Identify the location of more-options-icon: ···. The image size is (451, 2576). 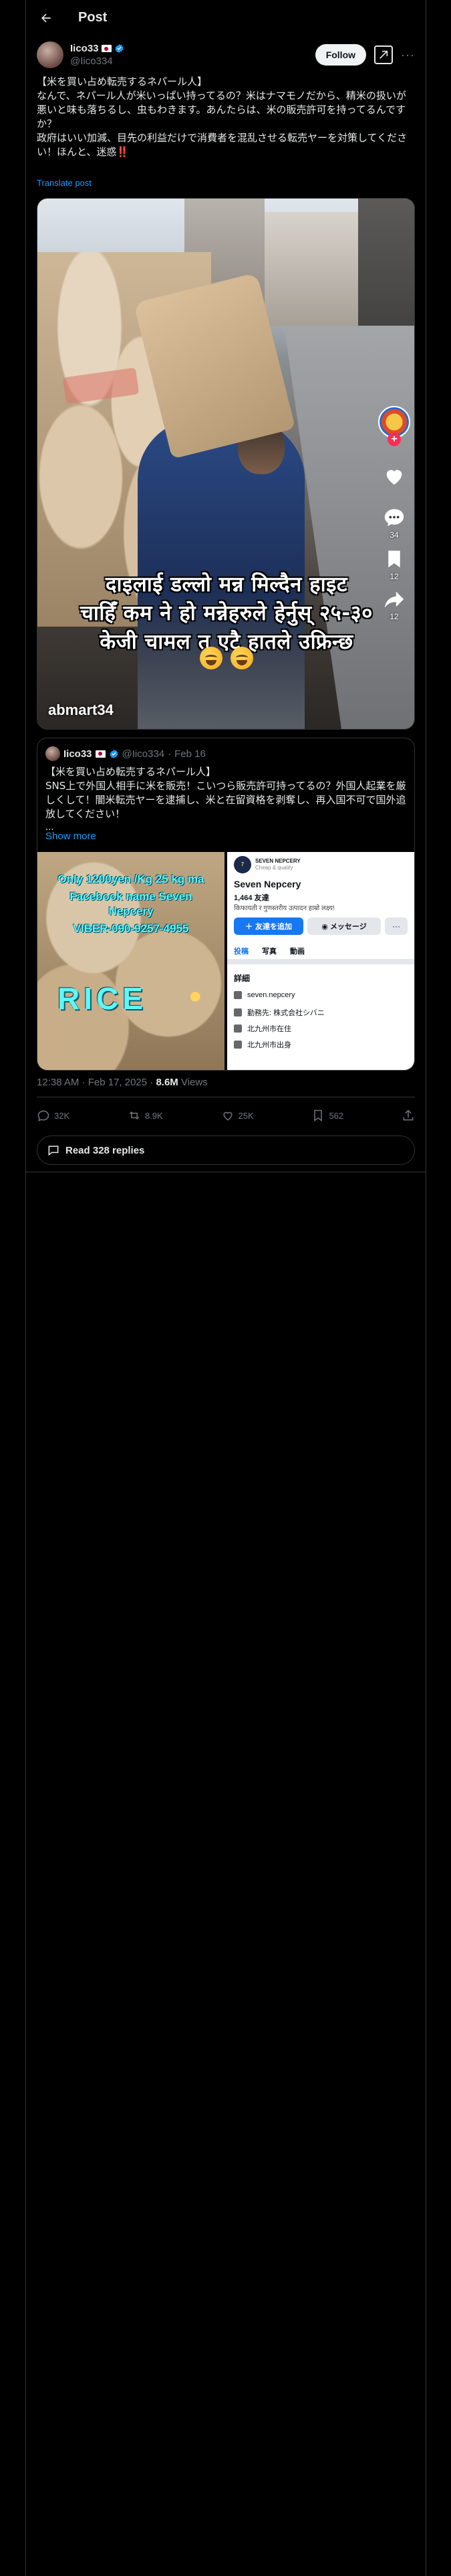
(408, 55).